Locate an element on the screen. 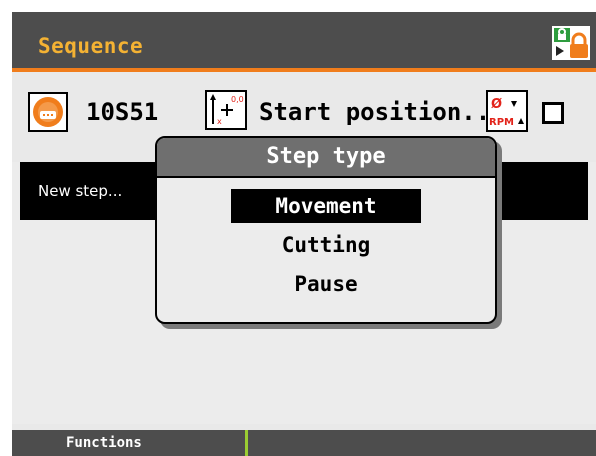 The image size is (596, 456). option-movement: Movement is located at coordinates (326, 206).